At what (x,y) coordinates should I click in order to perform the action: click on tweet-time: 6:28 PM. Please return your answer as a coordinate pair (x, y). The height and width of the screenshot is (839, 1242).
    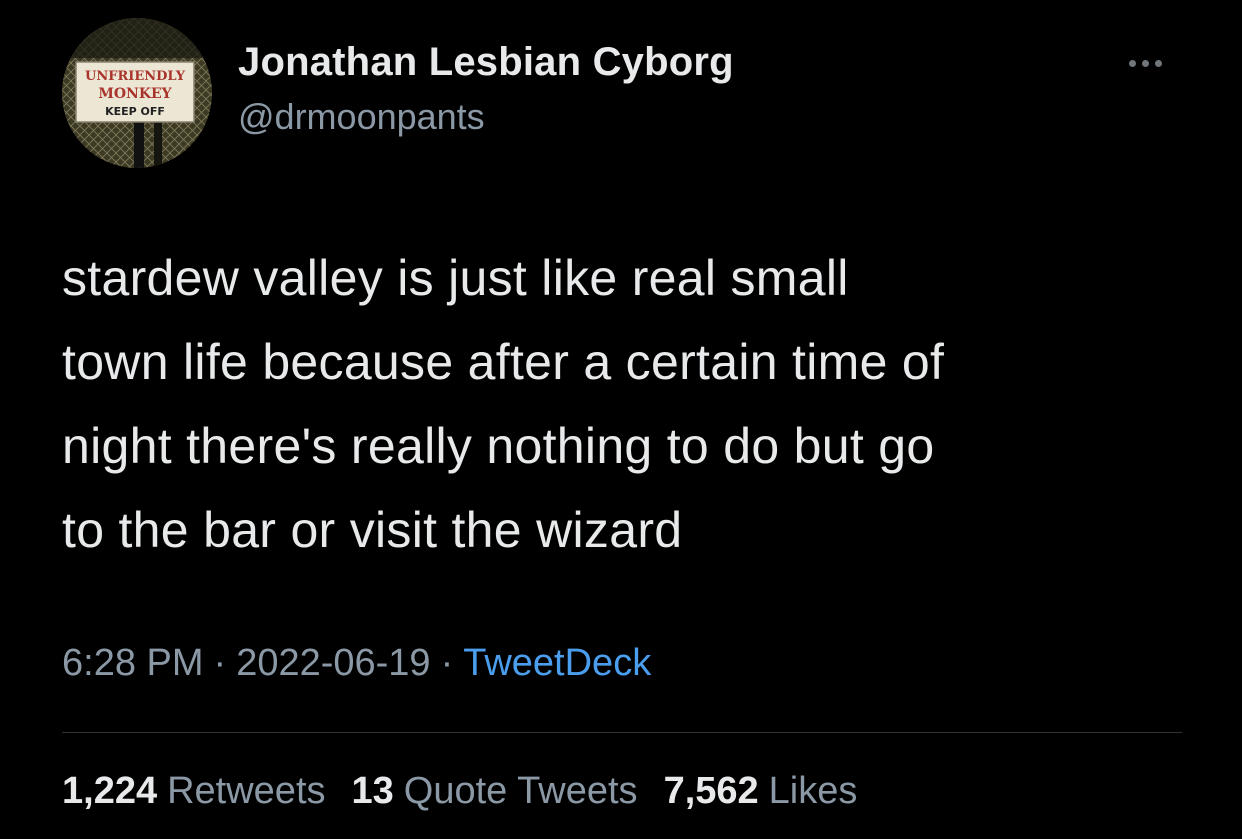
    Looking at the image, I should click on (133, 663).